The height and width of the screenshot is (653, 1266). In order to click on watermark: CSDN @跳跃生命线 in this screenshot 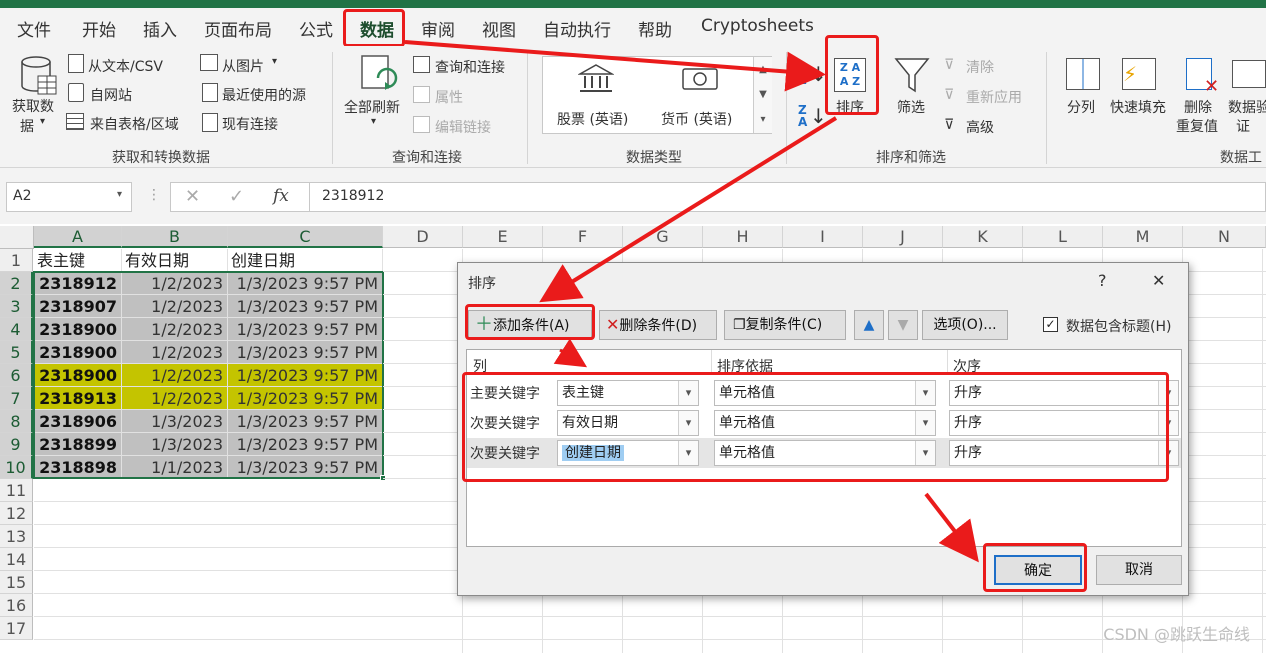, I will do `click(1176, 634)`.